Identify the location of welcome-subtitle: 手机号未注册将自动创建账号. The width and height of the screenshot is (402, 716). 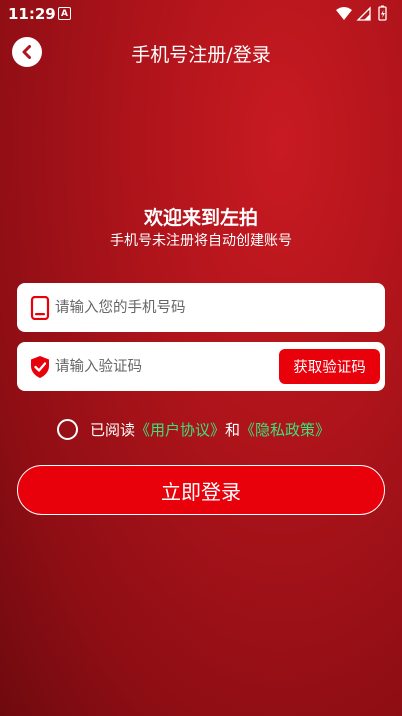
(201, 241).